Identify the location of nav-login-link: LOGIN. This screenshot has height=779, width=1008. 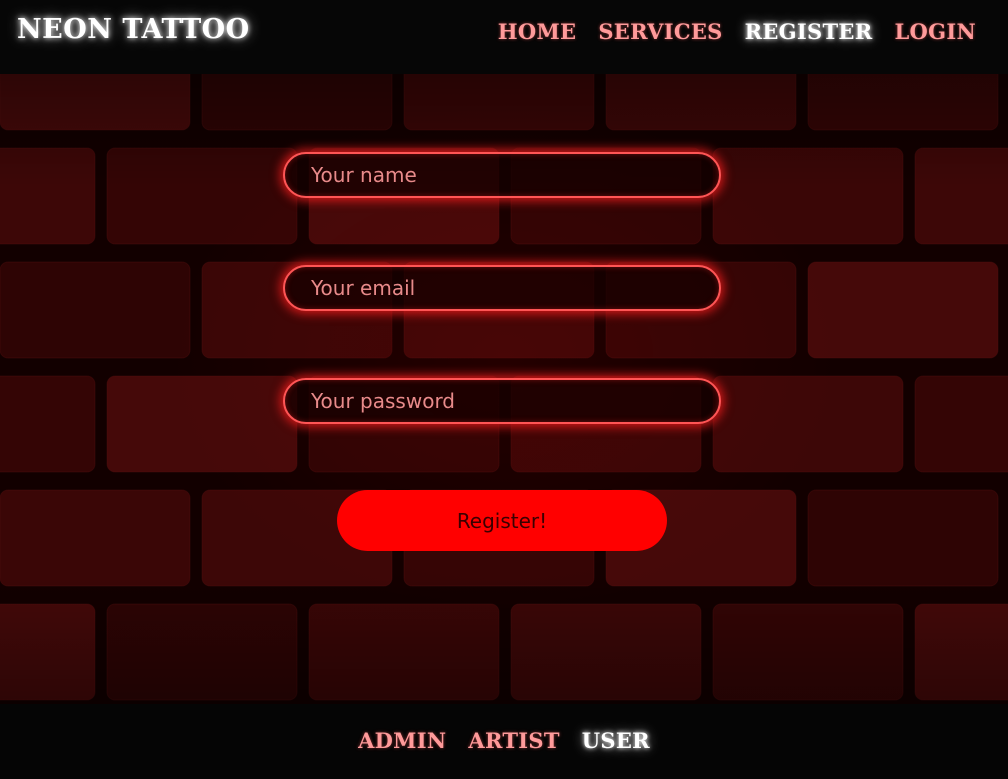
(935, 31).